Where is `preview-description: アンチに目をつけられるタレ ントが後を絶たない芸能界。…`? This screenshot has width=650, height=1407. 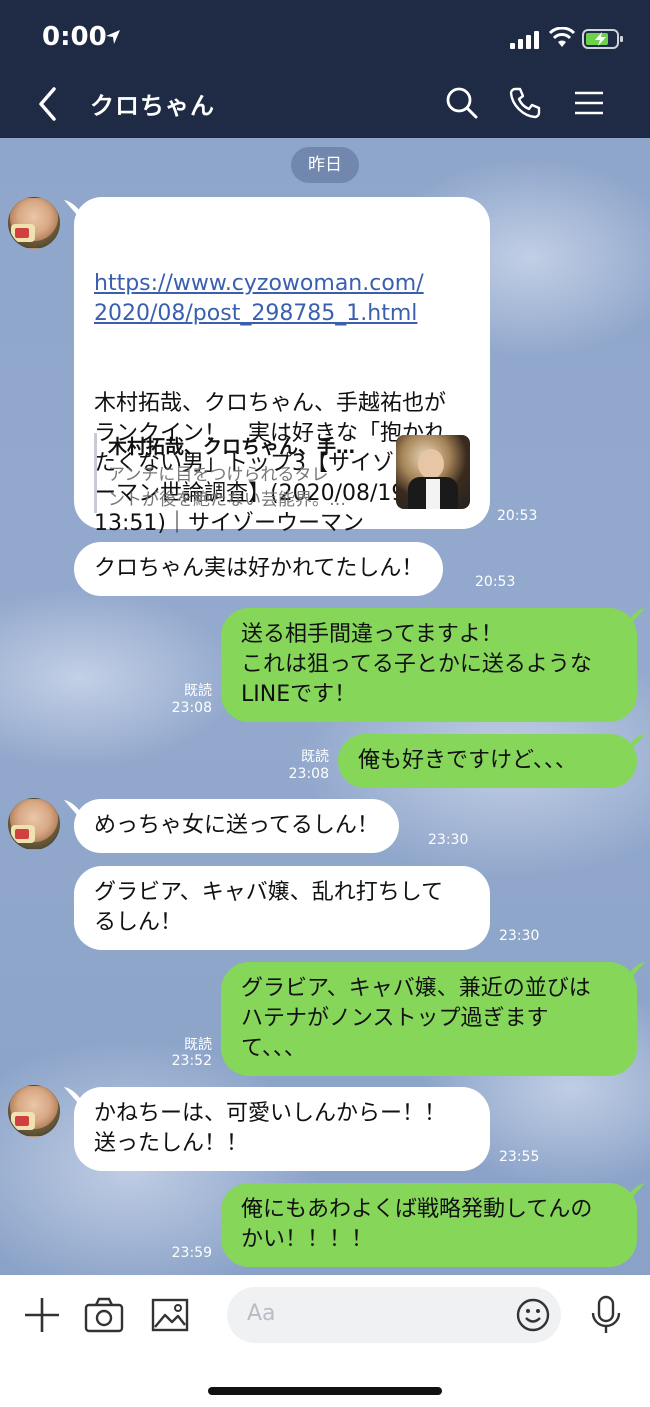
preview-description: アンチに目をつけられるタレ ントが後を絶たない芸能界。… is located at coordinates (227, 487).